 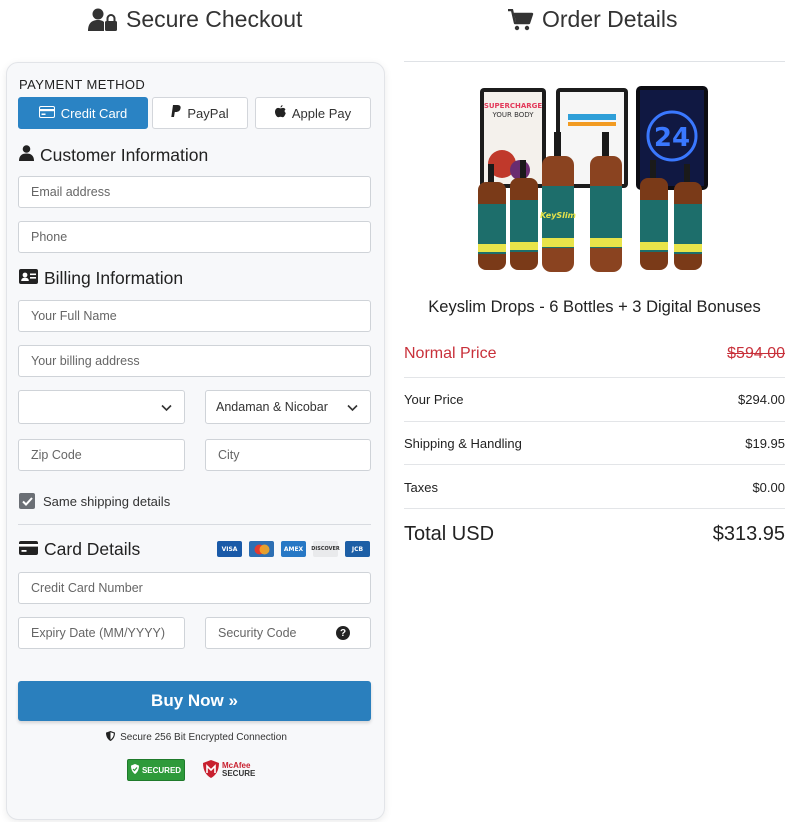 I want to click on book-cover-text: SUPERCHARGE, so click(x=513, y=106).